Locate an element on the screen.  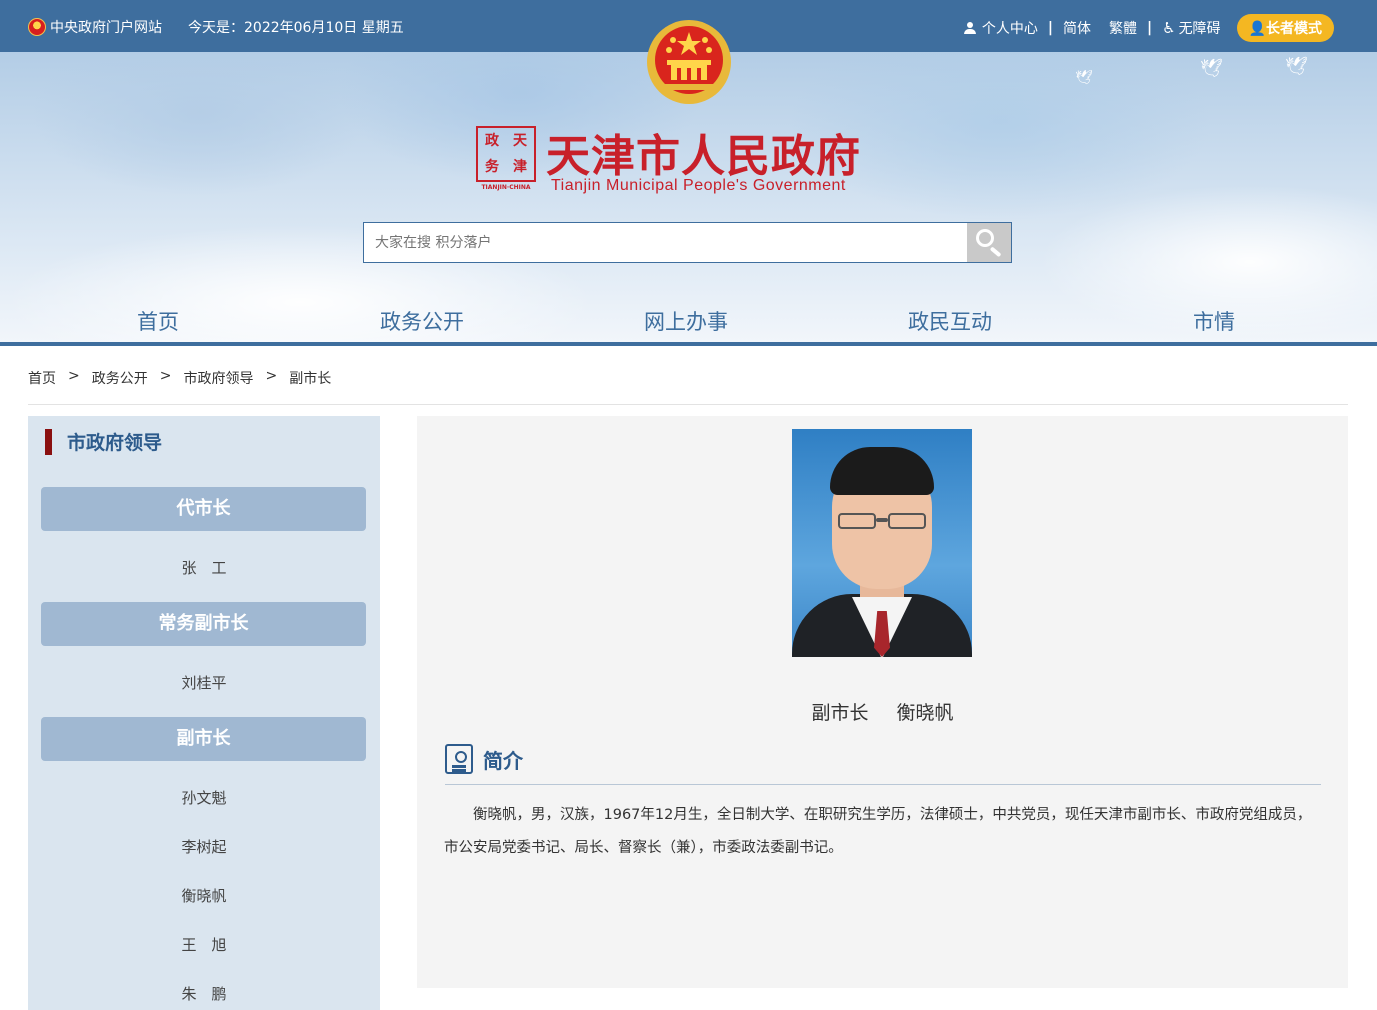
sidebar-title: 市政府领导 is located at coordinates (115, 443).